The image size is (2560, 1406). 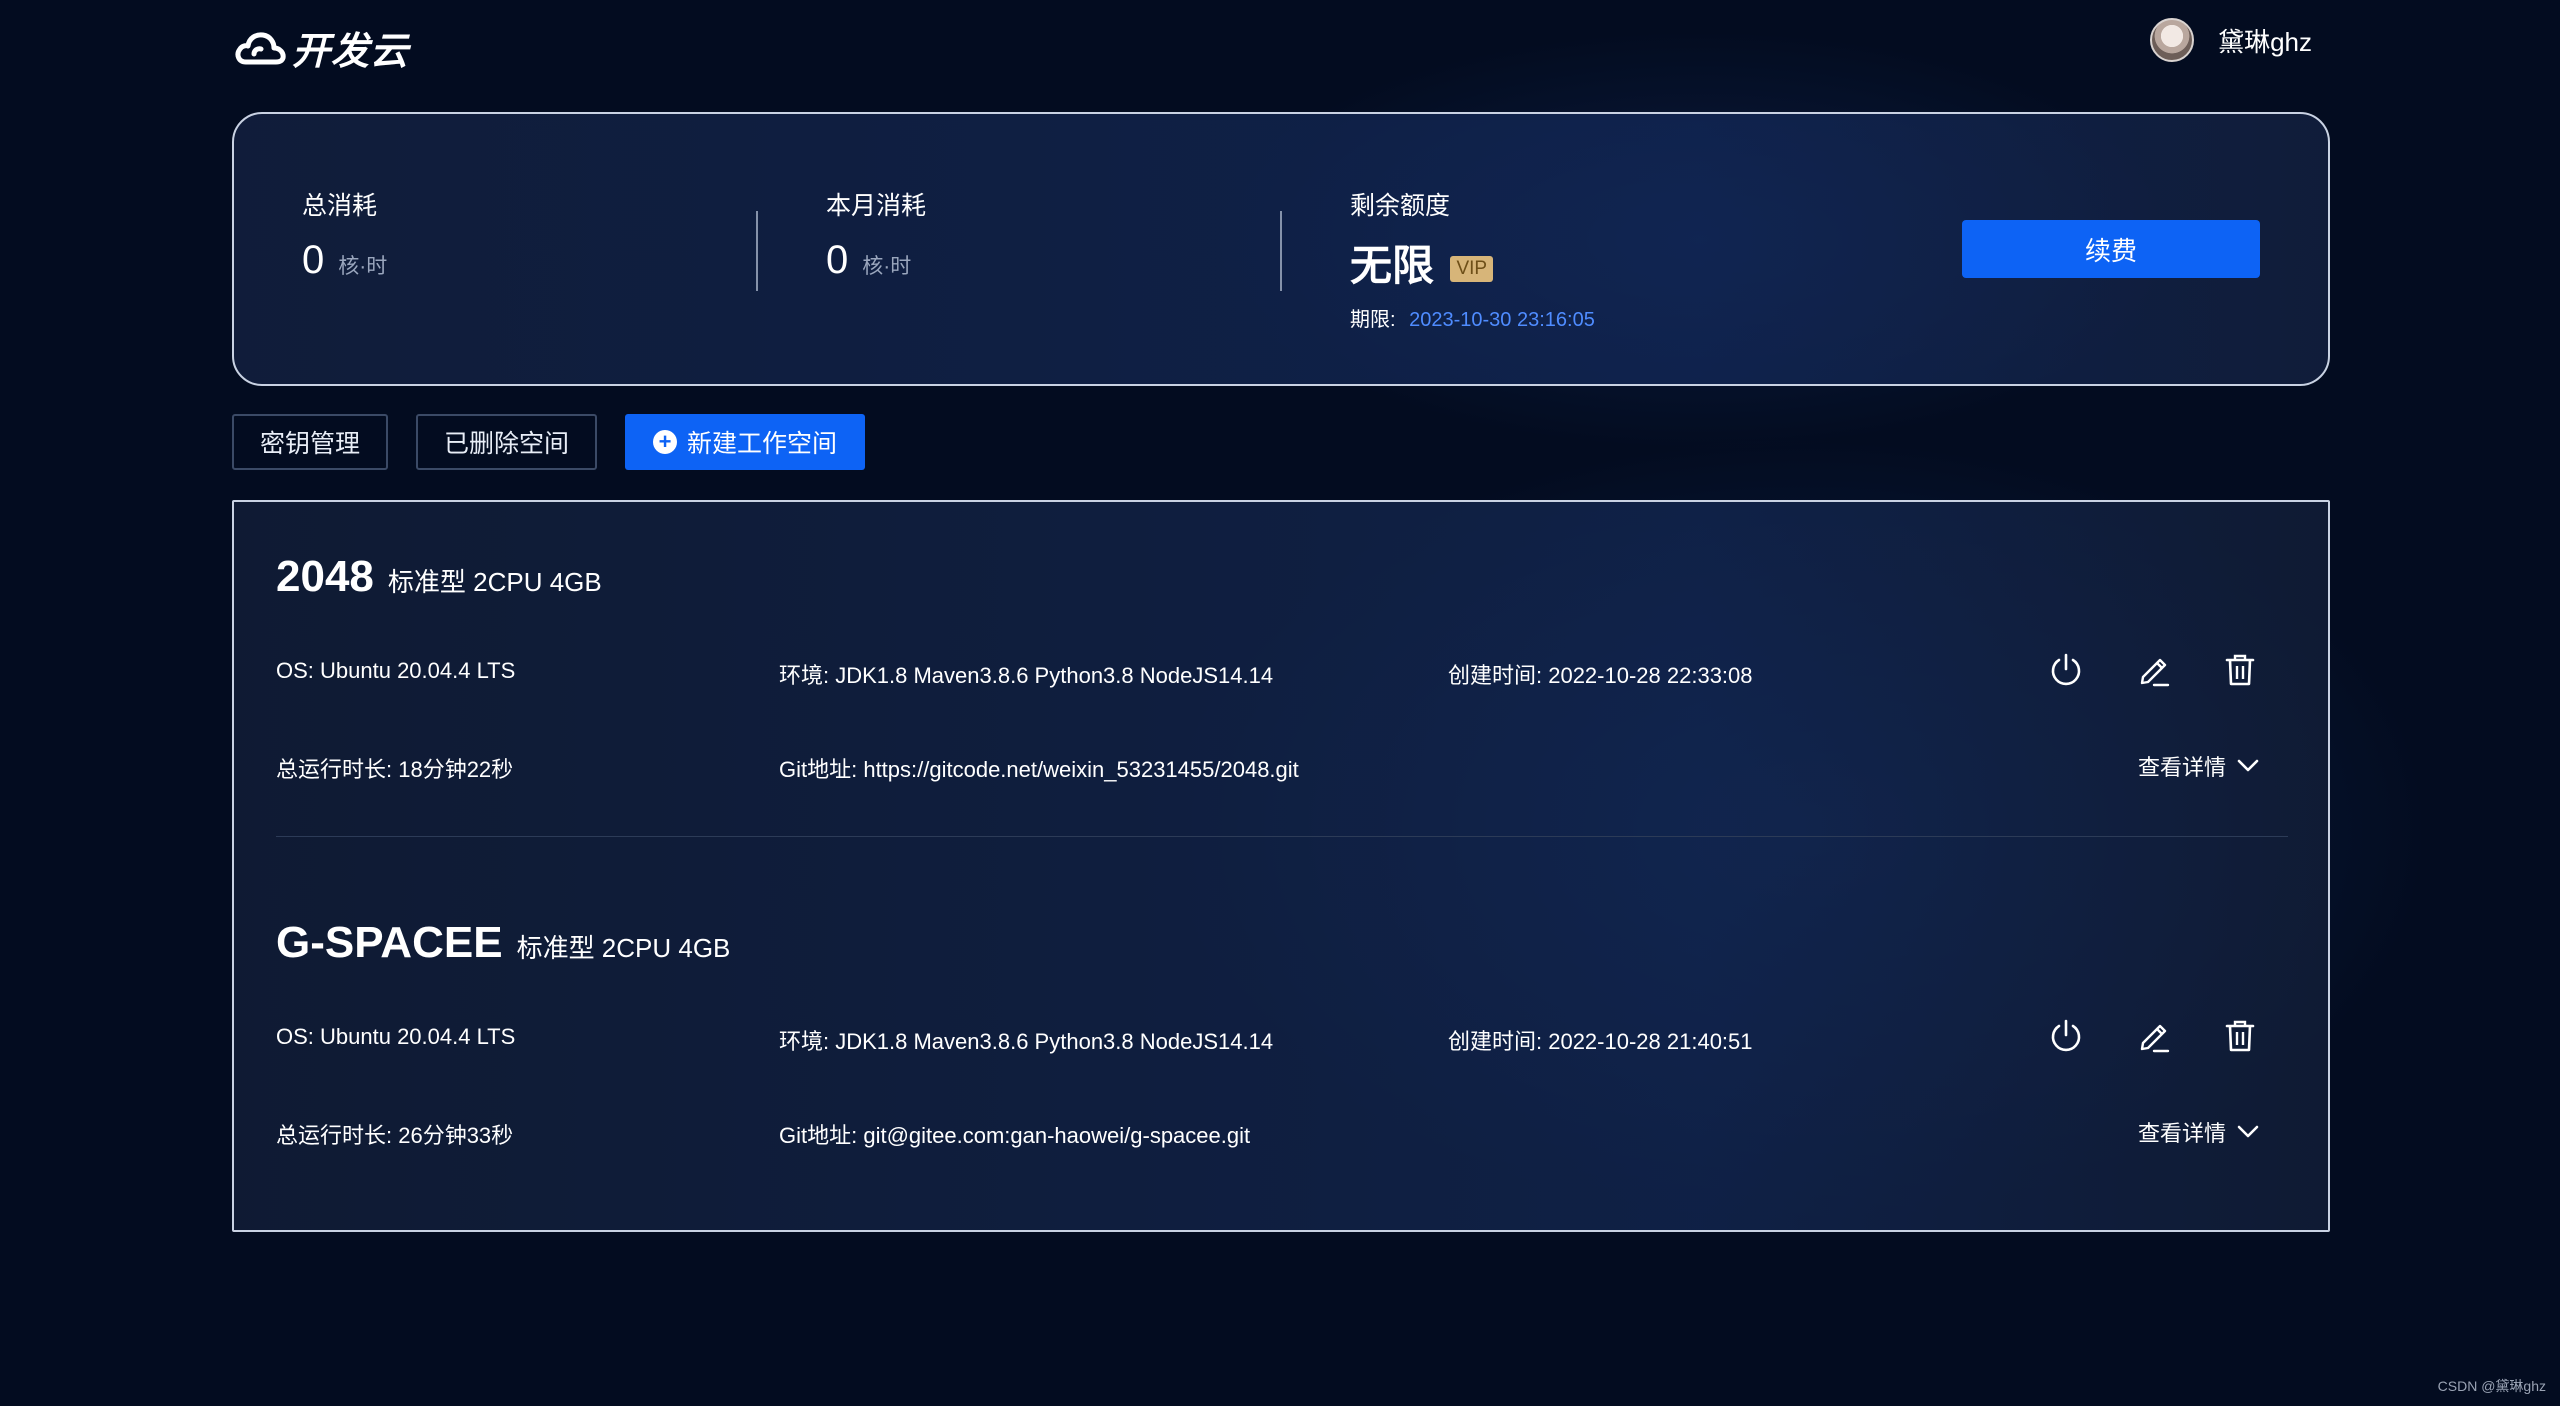 What do you see at coordinates (351, 52) in the screenshot?
I see `logo-text: 开发云` at bounding box center [351, 52].